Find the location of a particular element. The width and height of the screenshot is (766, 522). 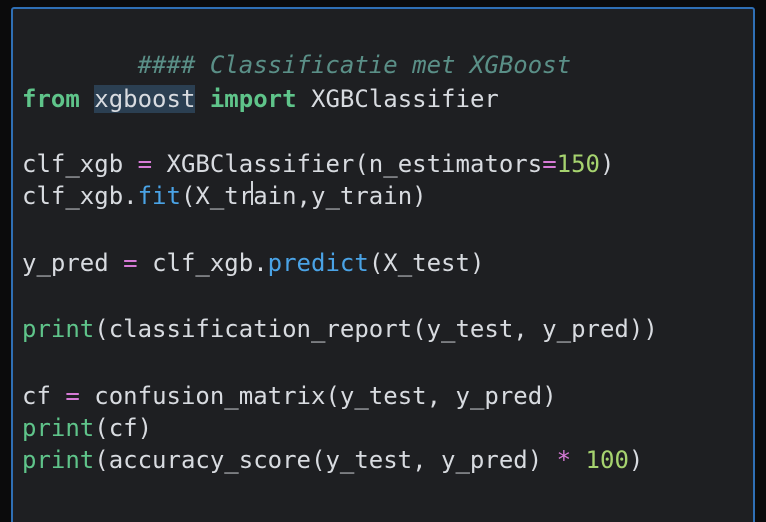

method-name: predict is located at coordinates (318, 263).